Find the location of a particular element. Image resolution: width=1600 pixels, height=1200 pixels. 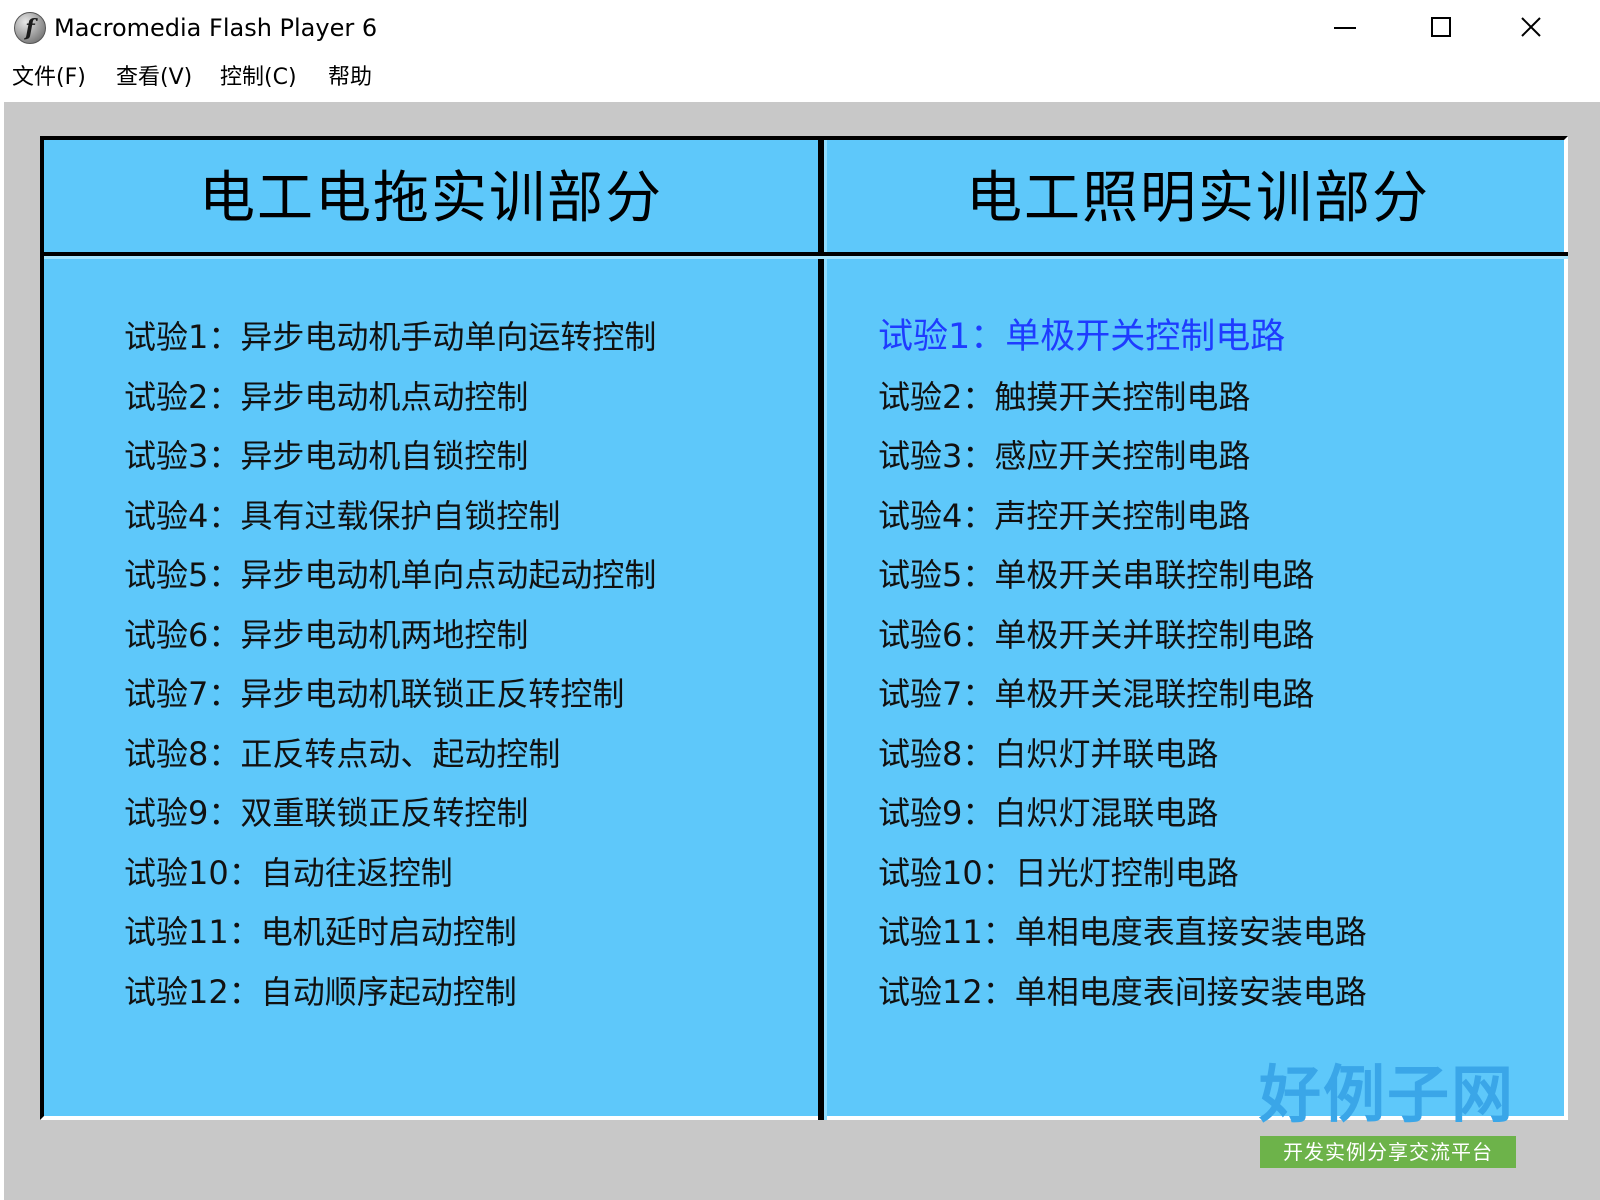

right-experiment-item-7: 试验7：单极开关混联控制电路 is located at coordinates (1122, 695).